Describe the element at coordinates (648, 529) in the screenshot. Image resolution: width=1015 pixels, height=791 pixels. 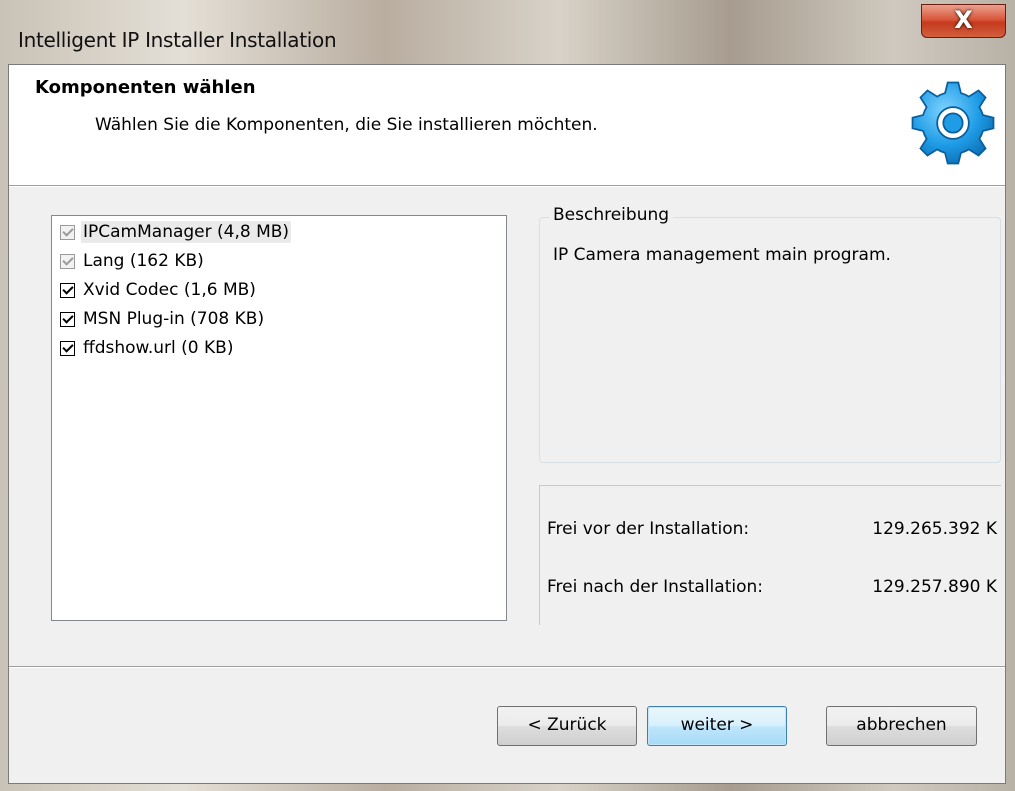
I see `space-before-label: Frei vor der Installation:` at that location.